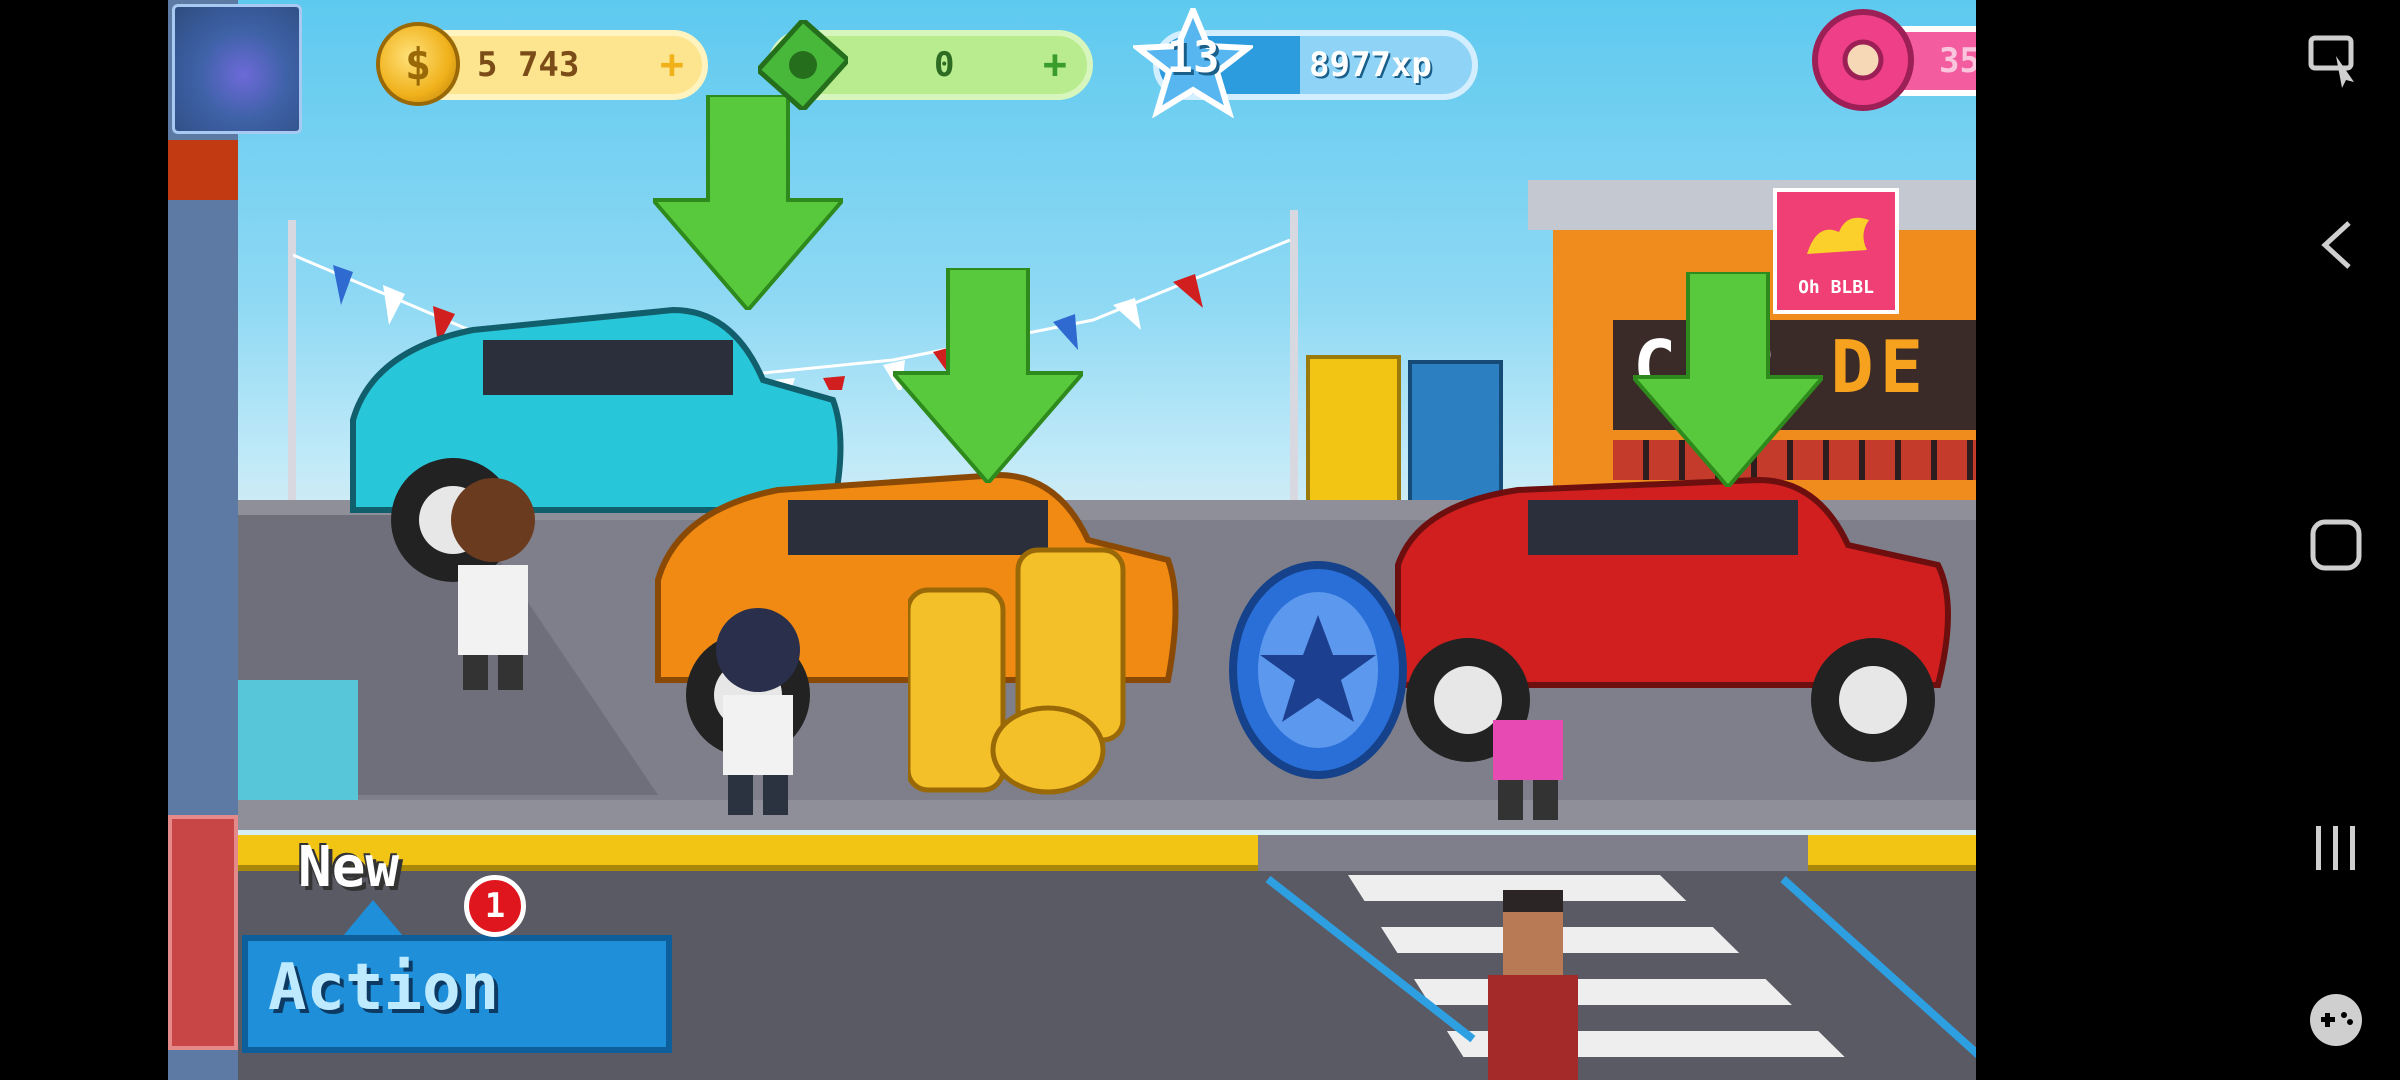 This screenshot has height=1080, width=2400. I want to click on screenshot-tool-button, so click(2336, 60).